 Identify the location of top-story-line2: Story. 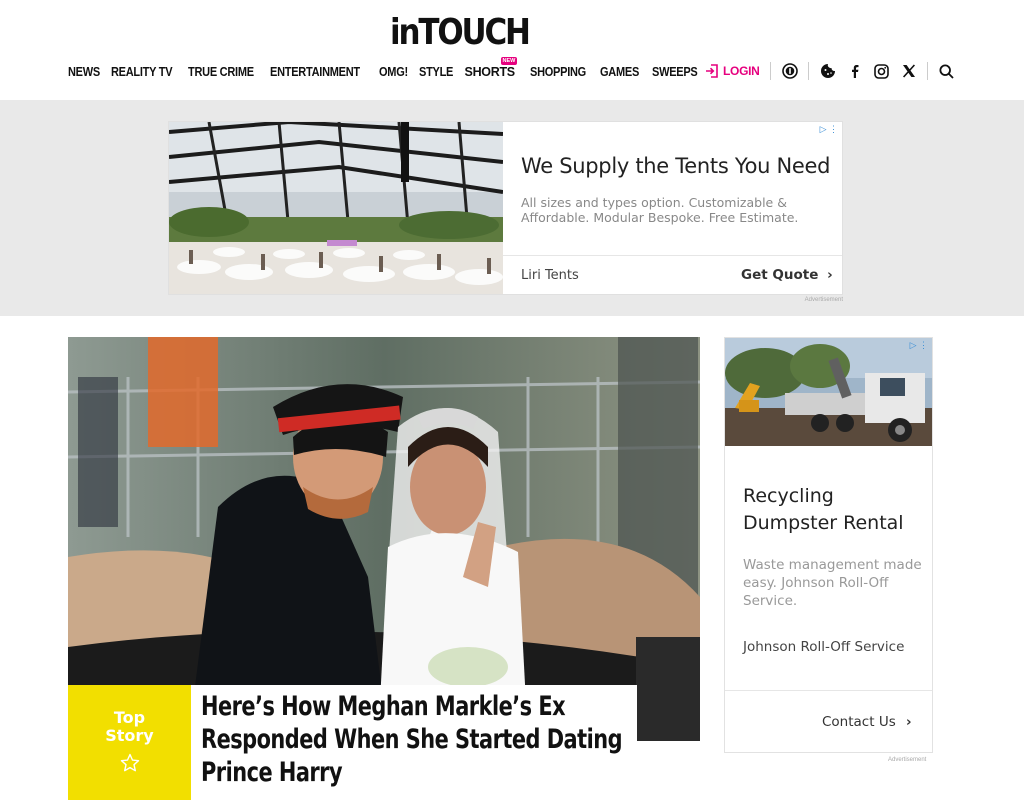
(129, 735).